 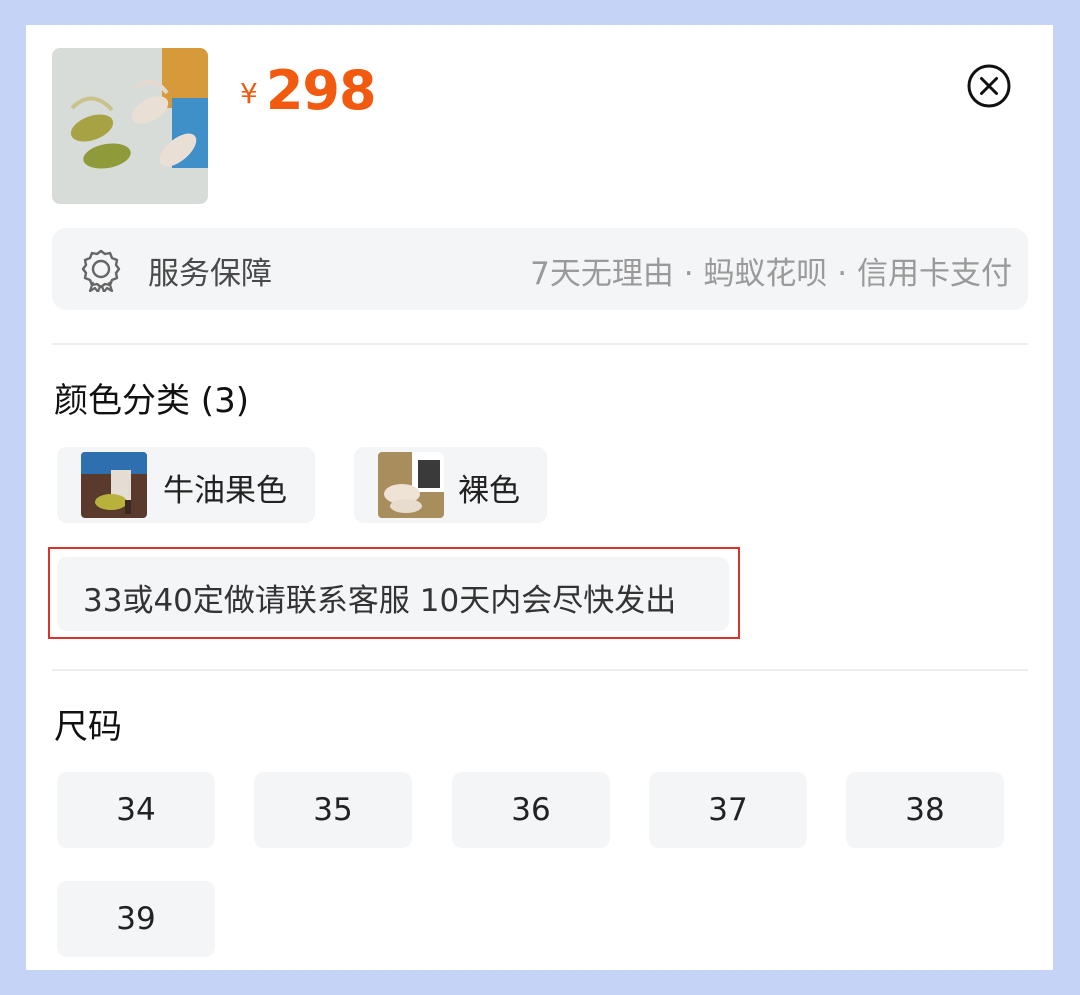 What do you see at coordinates (411, 485) in the screenshot?
I see `sandal-photo-nude` at bounding box center [411, 485].